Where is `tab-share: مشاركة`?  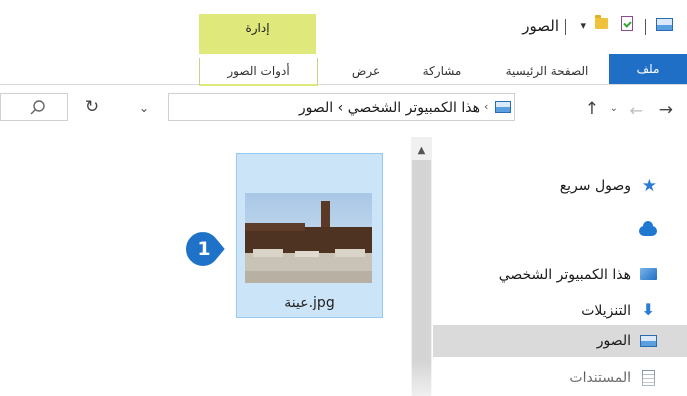 tab-share: مشاركة is located at coordinates (442, 71).